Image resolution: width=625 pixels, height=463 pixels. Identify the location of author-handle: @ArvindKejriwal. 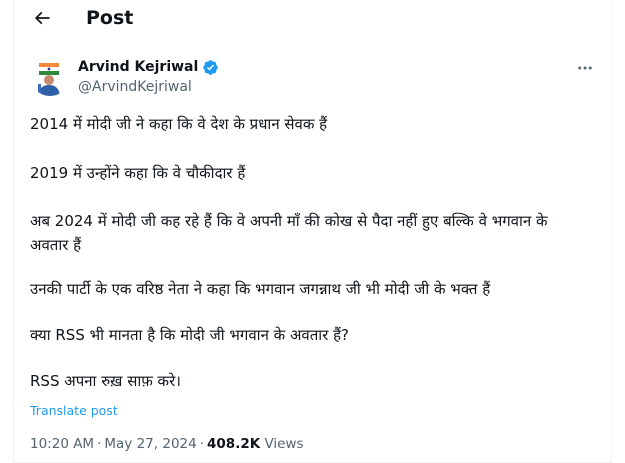
(135, 87).